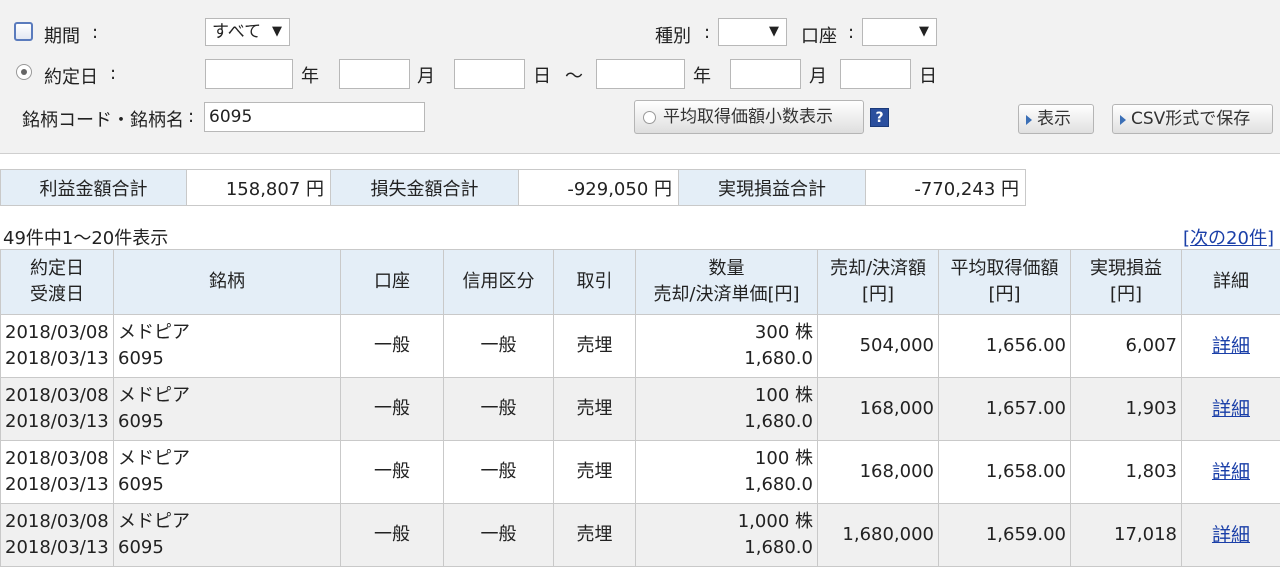  Describe the element at coordinates (1192, 119) in the screenshot. I see `csv-save-button: CSV形式で保存` at that location.